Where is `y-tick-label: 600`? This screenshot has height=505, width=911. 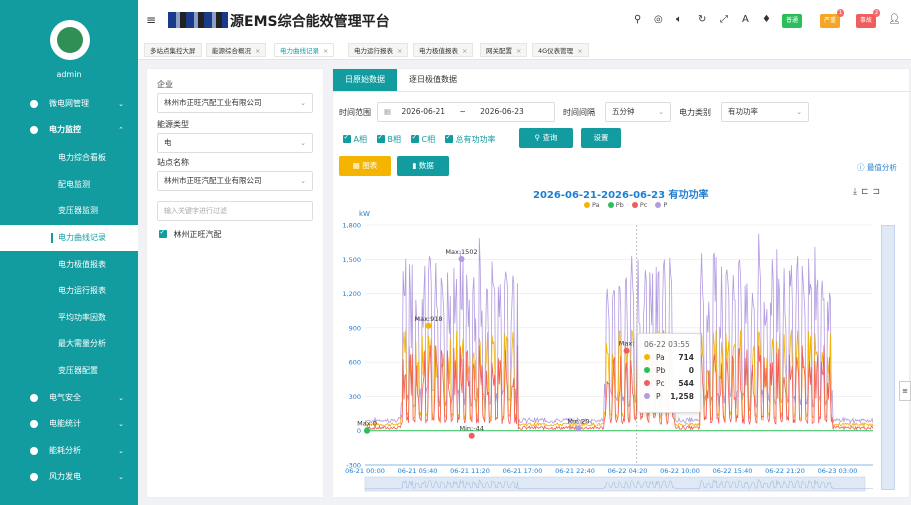 y-tick-label: 600 is located at coordinates (355, 363).